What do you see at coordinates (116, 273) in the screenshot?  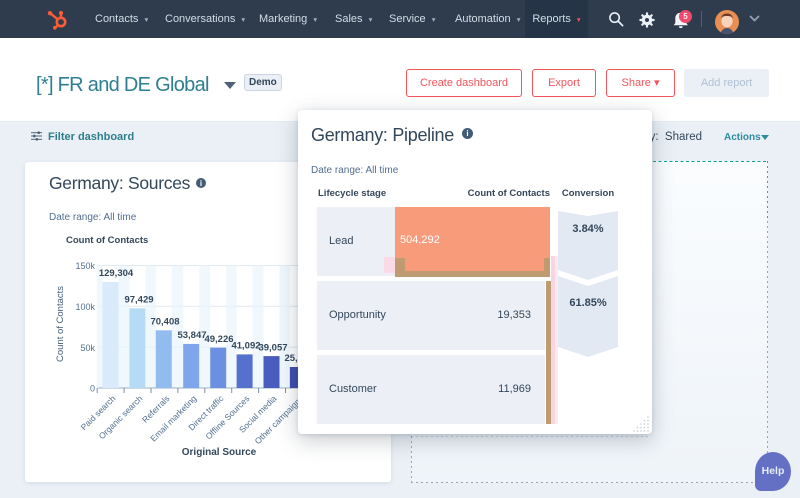 I see `svg-text: 129,304` at bounding box center [116, 273].